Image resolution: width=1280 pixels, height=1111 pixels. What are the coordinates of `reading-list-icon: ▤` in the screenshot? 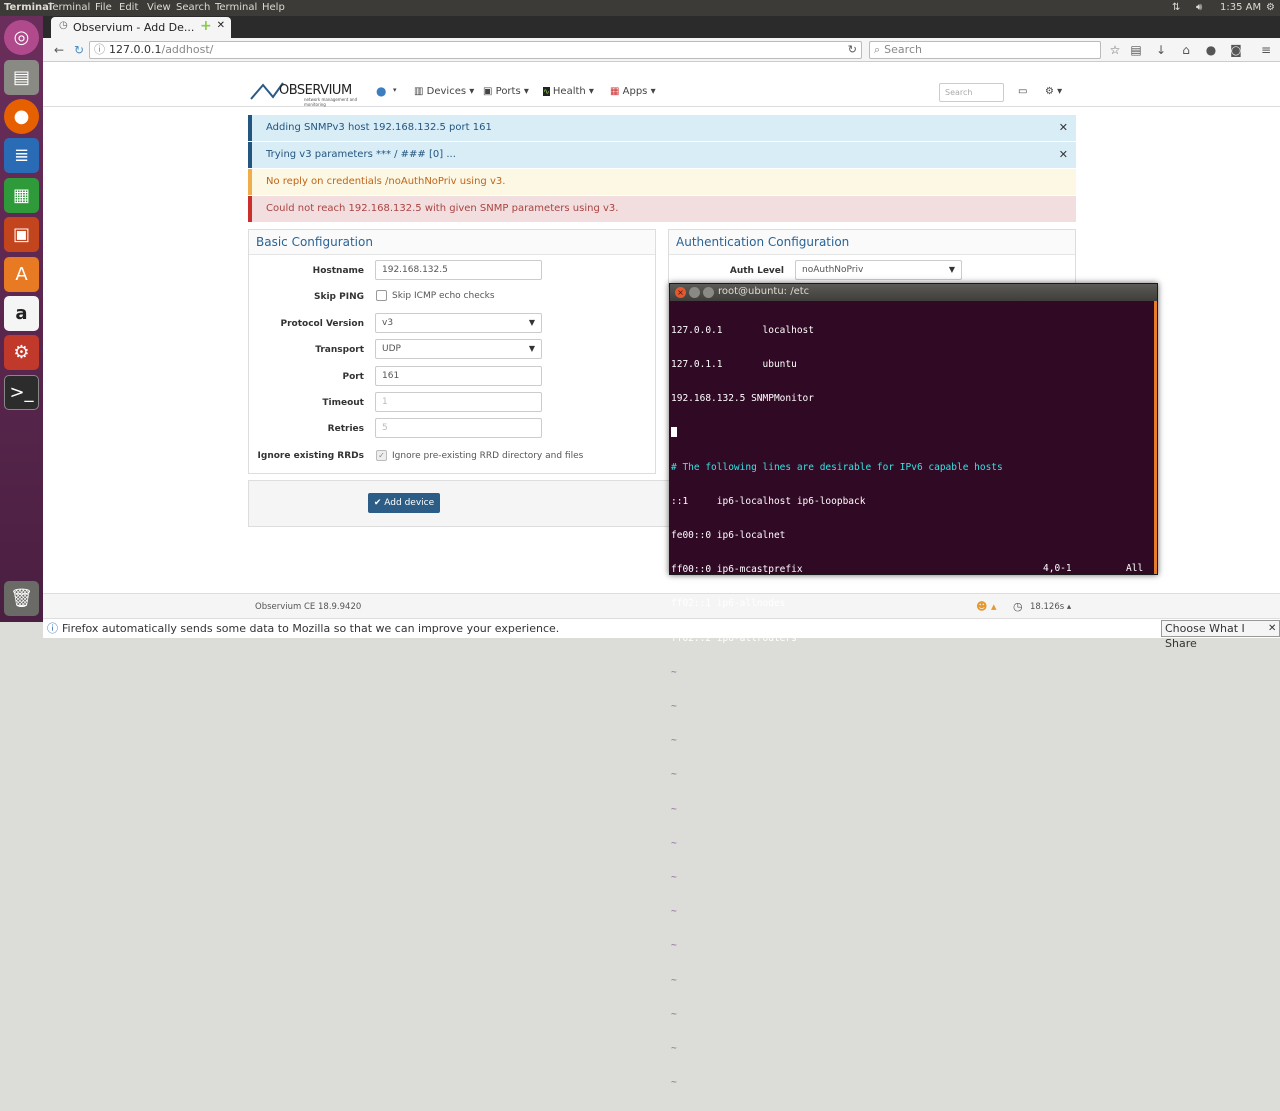 It's located at (1136, 50).